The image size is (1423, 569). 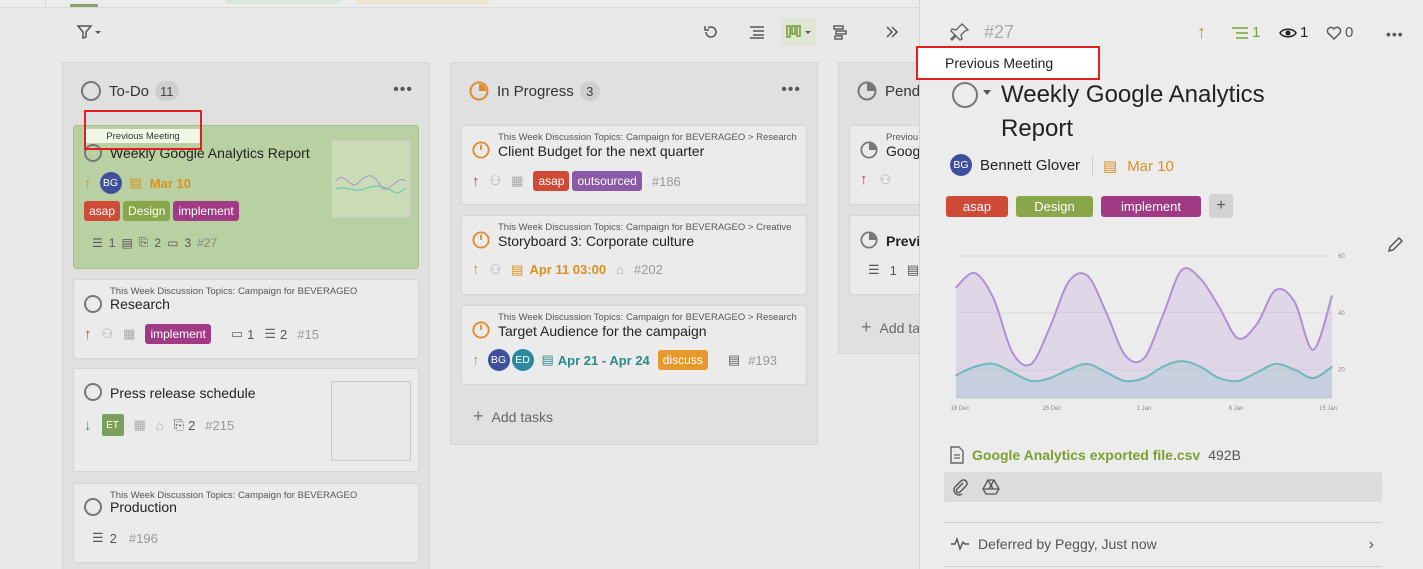 What do you see at coordinates (620, 269) in the screenshot?
I see `tag-icon: ⌂` at bounding box center [620, 269].